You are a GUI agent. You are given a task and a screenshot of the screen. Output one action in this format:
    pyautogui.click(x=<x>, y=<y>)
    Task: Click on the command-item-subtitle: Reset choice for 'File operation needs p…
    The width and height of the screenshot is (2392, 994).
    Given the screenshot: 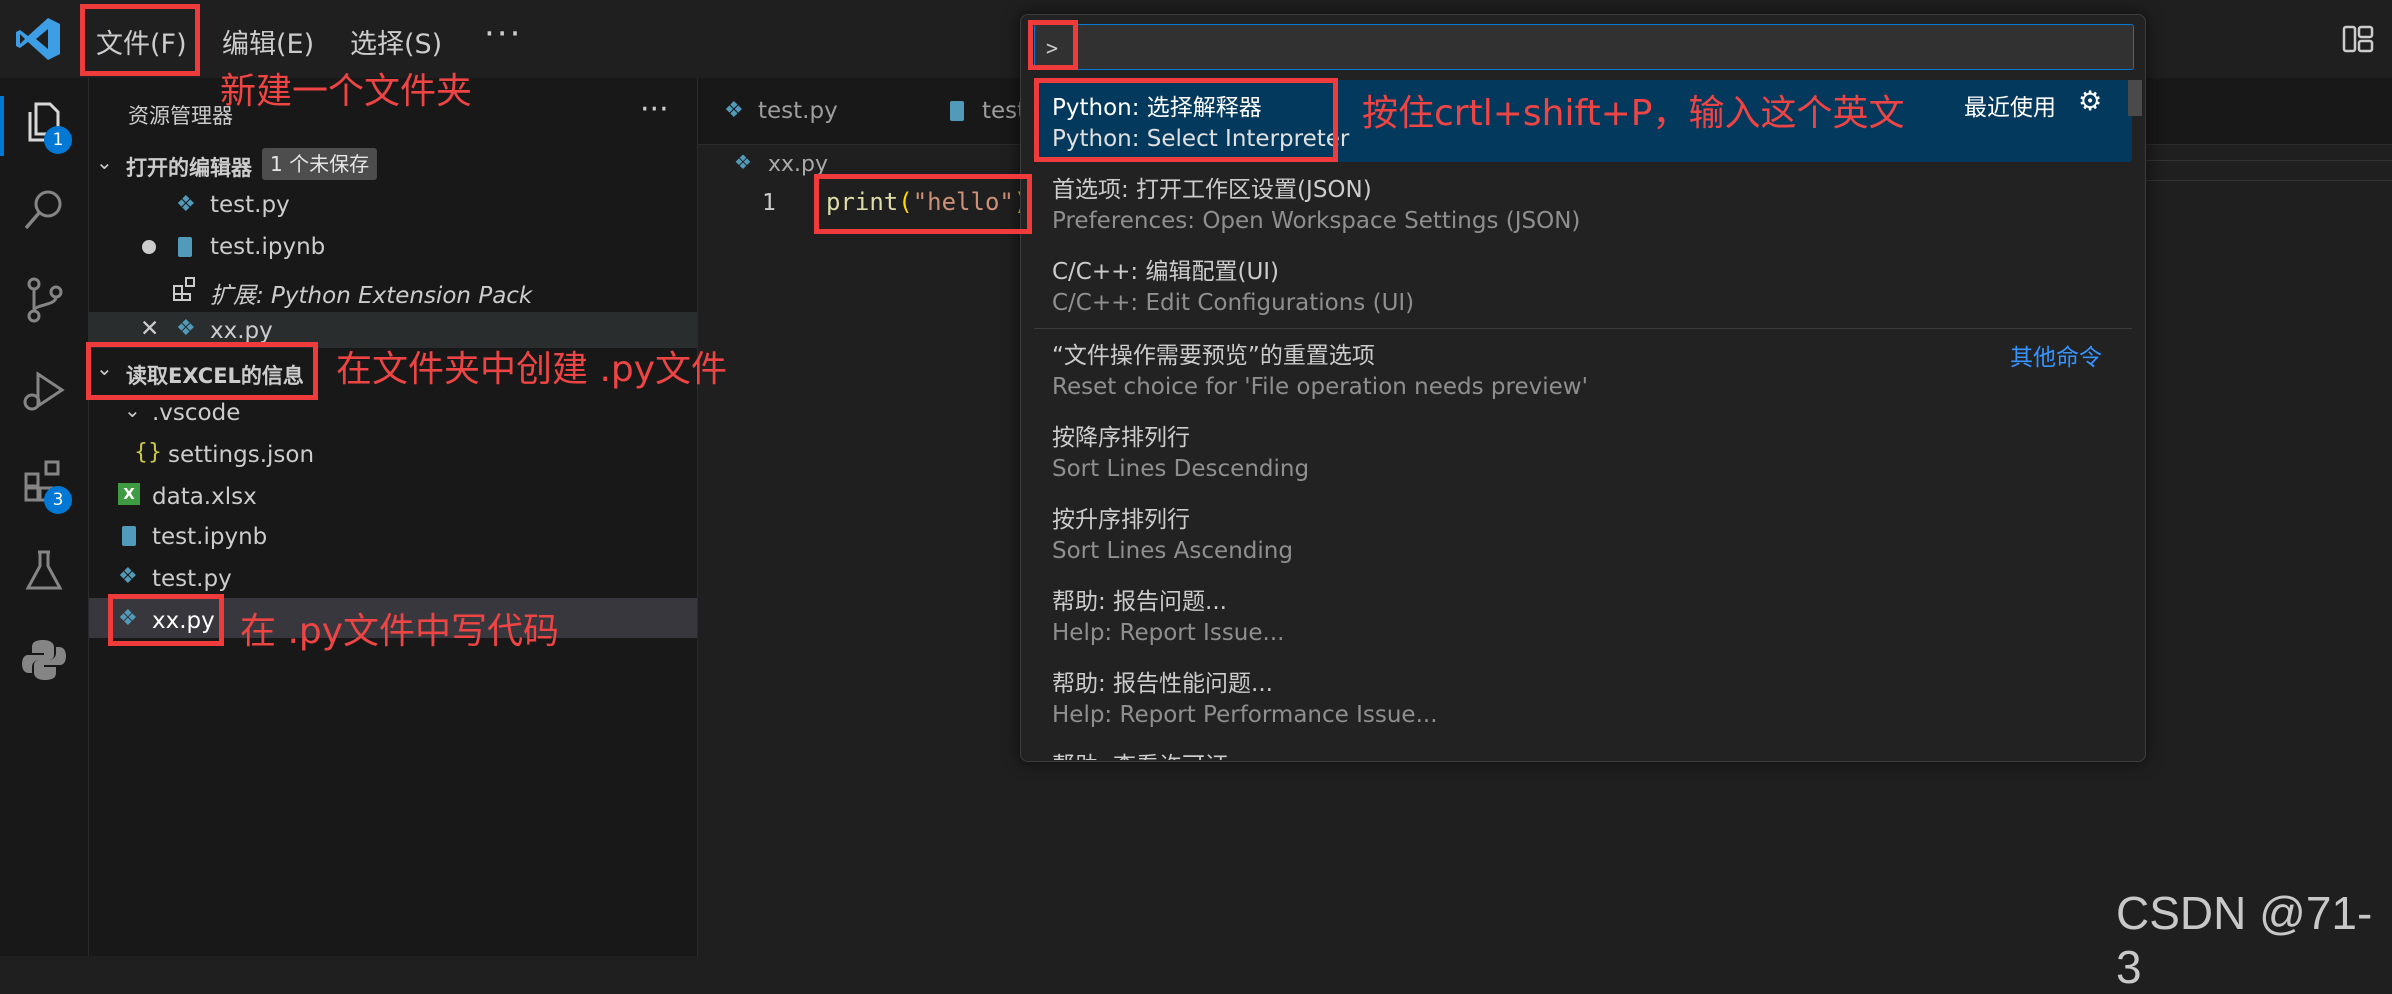 What is the action you would take?
    pyautogui.click(x=1320, y=387)
    